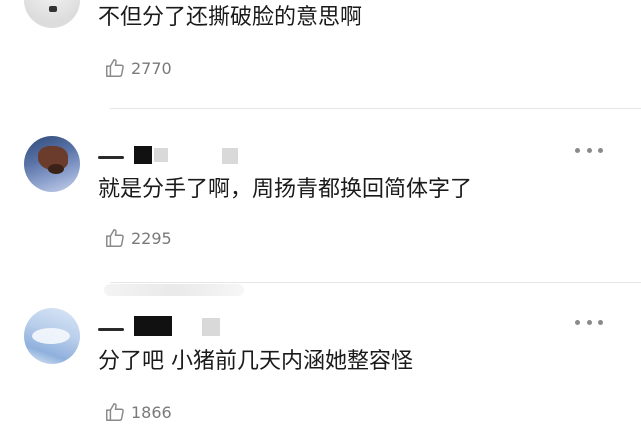 The width and height of the screenshot is (641, 444). I want to click on like-button: 2295, so click(138, 238).